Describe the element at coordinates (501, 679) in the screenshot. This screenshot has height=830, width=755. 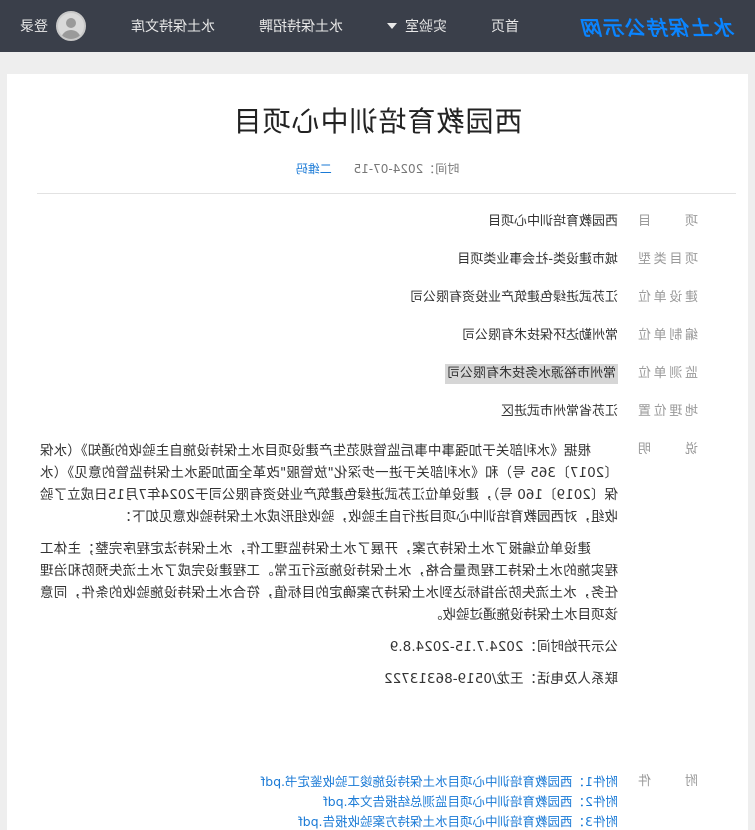
I see `contact-info: 联系人及电话：王龙/0519-86313722` at that location.